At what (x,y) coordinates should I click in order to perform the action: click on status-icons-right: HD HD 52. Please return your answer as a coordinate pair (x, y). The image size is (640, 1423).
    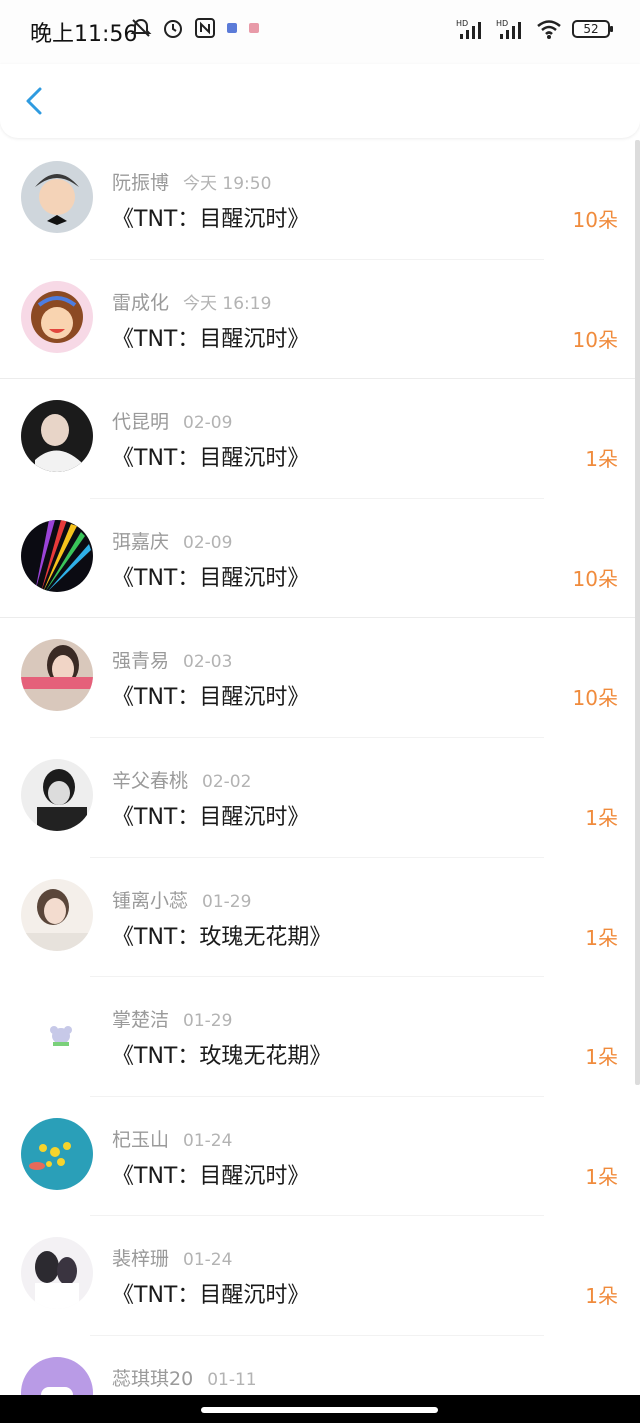
    Looking at the image, I should click on (534, 29).